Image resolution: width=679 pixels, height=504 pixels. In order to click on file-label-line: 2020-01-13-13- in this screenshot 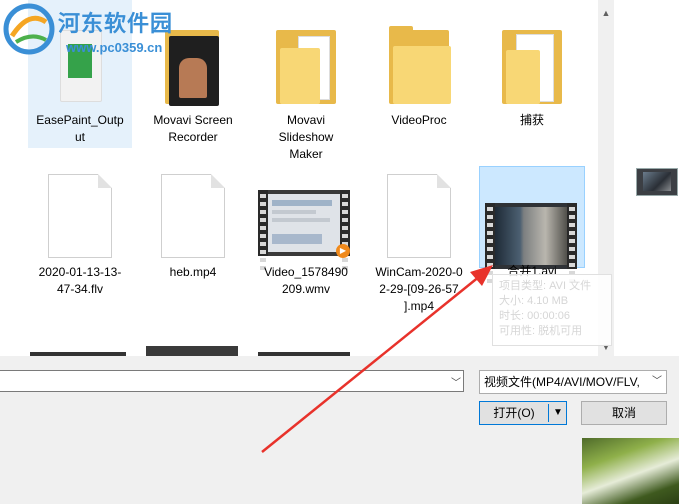, I will do `click(80, 272)`.